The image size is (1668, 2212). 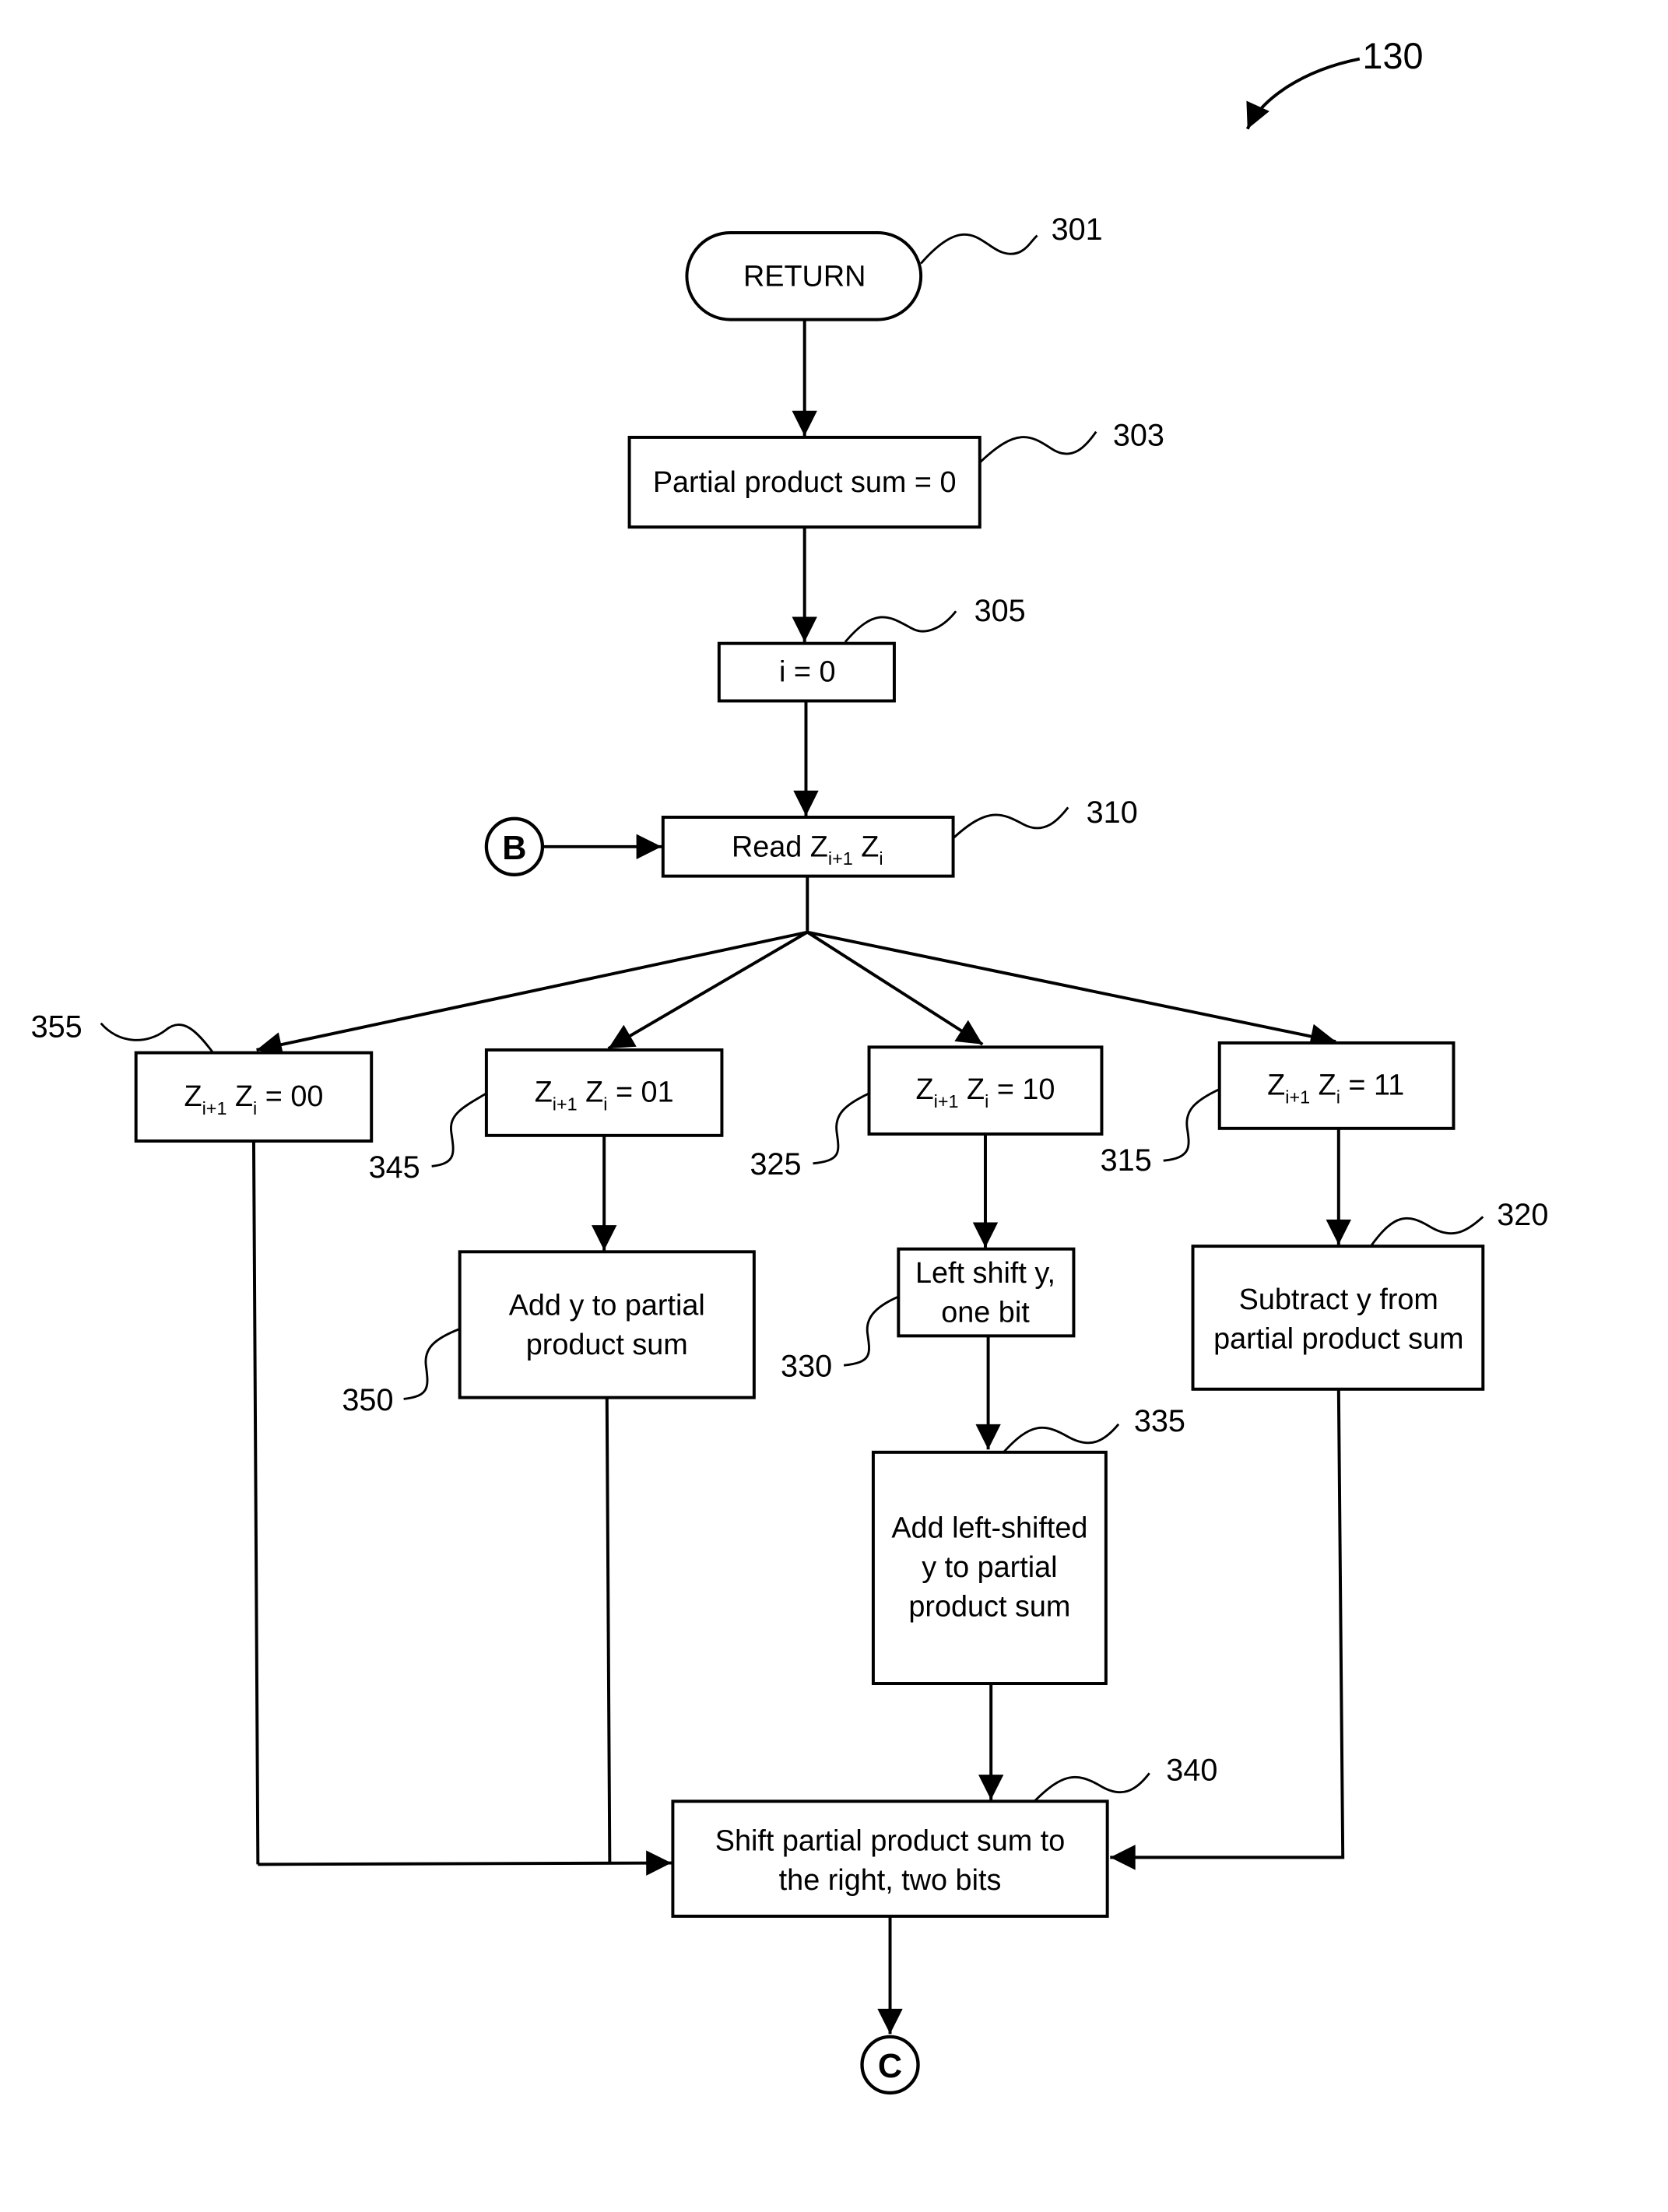 I want to click on connector-label: B, so click(x=514, y=848).